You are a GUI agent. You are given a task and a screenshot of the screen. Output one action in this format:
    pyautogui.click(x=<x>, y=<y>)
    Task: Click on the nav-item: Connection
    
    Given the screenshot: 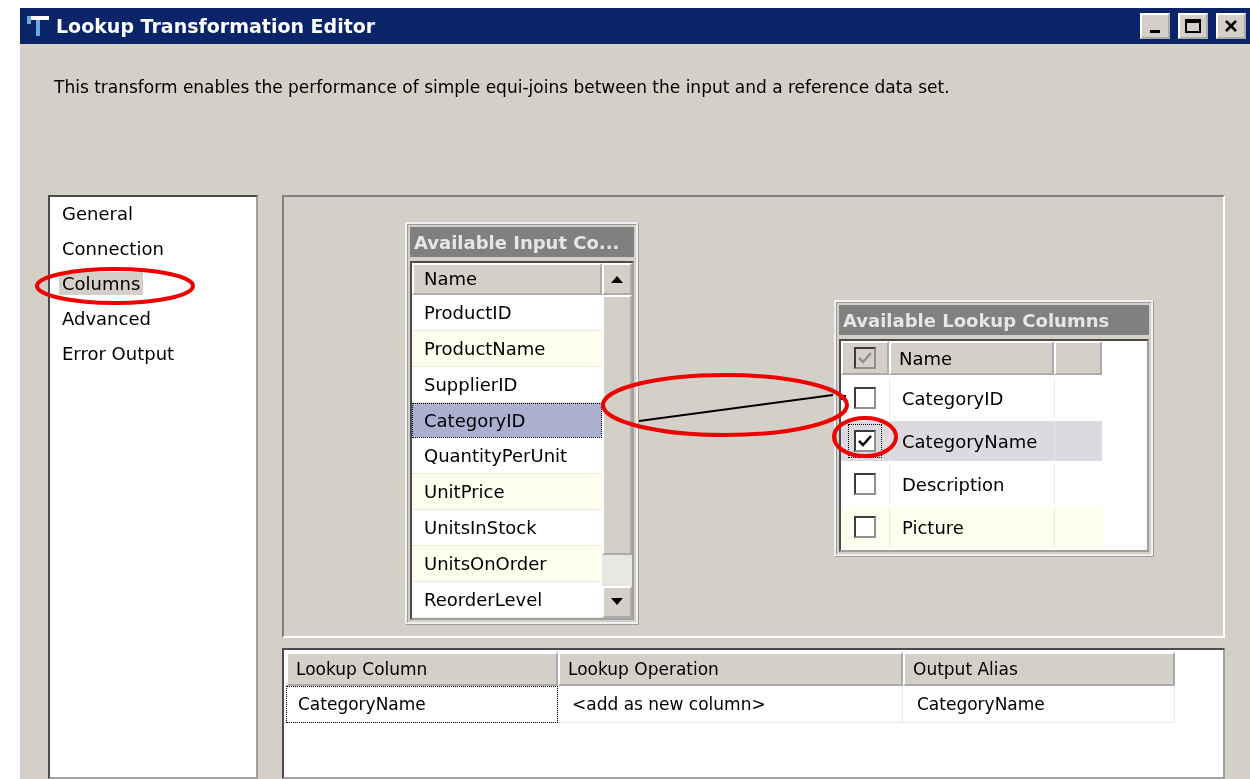 What is the action you would take?
    pyautogui.click(x=113, y=248)
    